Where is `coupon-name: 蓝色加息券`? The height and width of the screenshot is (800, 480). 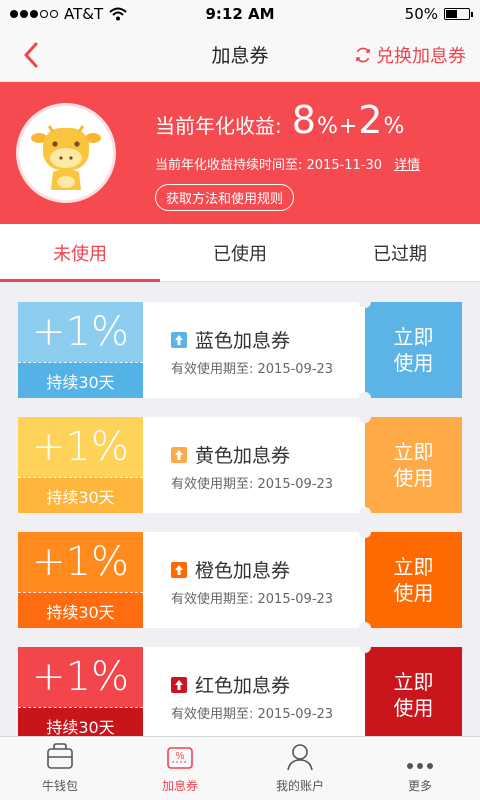 coupon-name: 蓝色加息券 is located at coordinates (243, 341).